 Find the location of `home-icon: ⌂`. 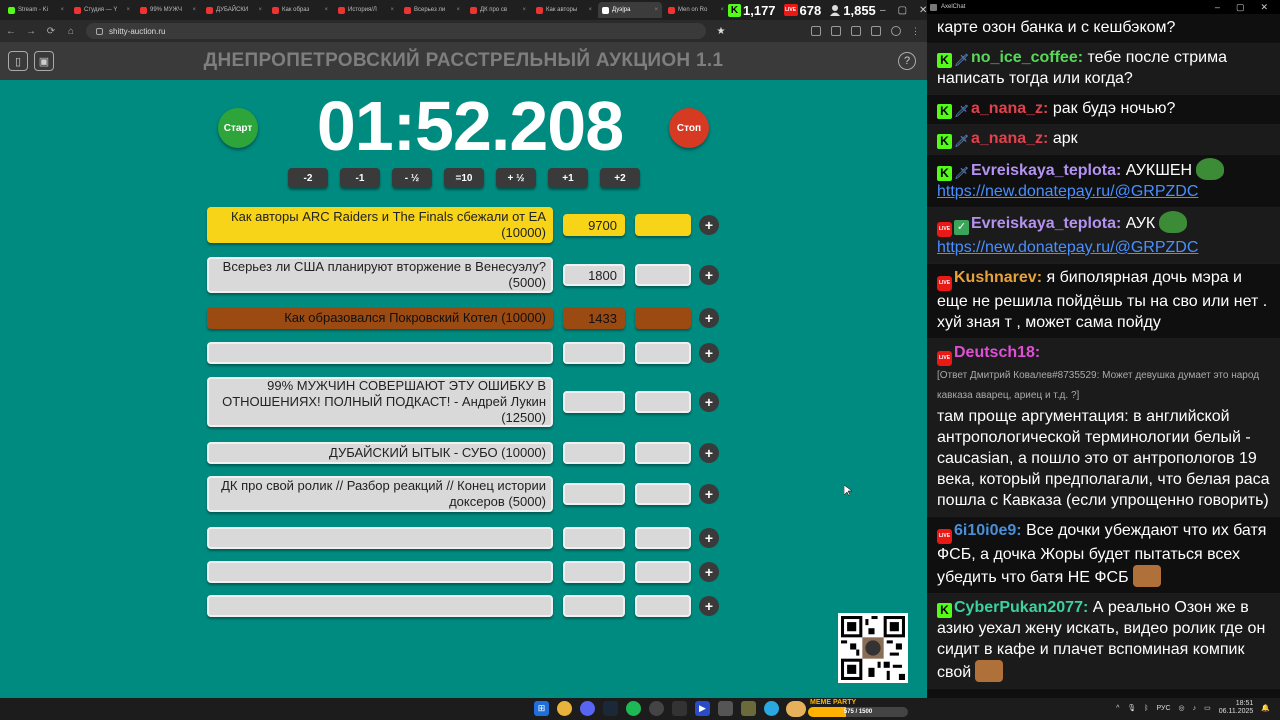

home-icon: ⌂ is located at coordinates (71, 31).